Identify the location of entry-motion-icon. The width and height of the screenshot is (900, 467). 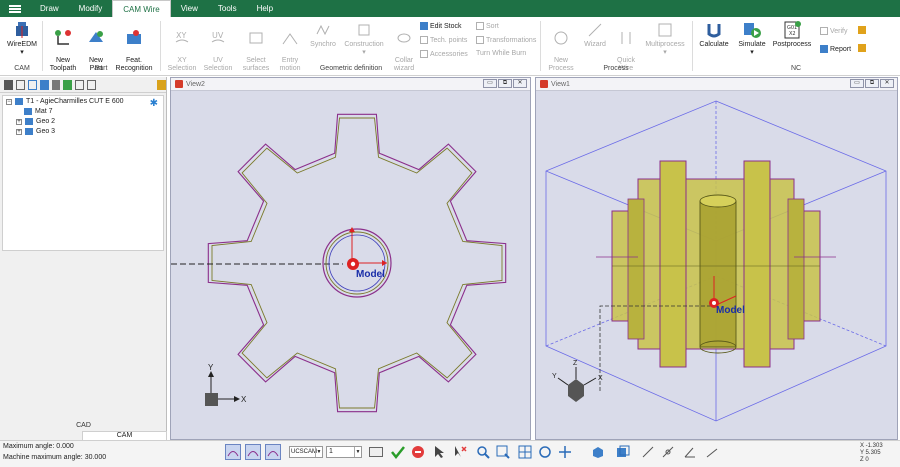
(290, 39).